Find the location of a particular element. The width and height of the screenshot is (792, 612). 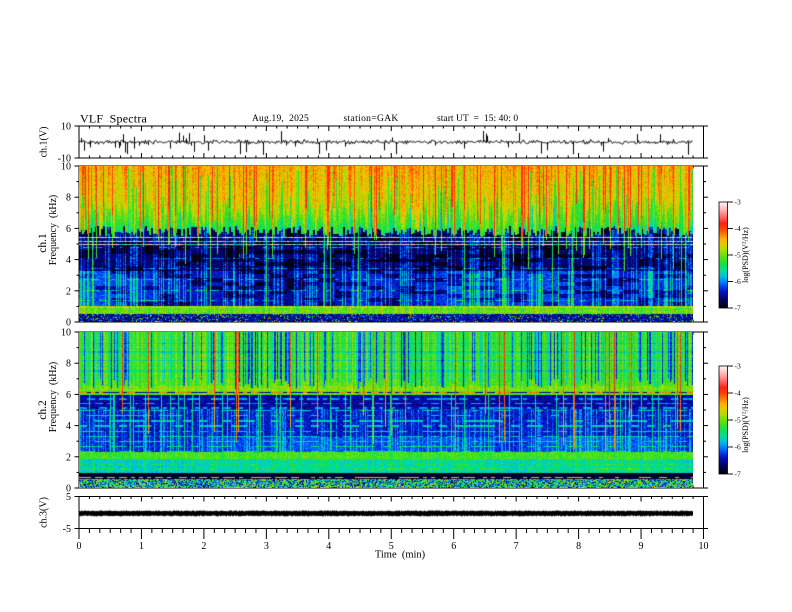

svg-text: Aug.19, 2025 is located at coordinates (280, 119).